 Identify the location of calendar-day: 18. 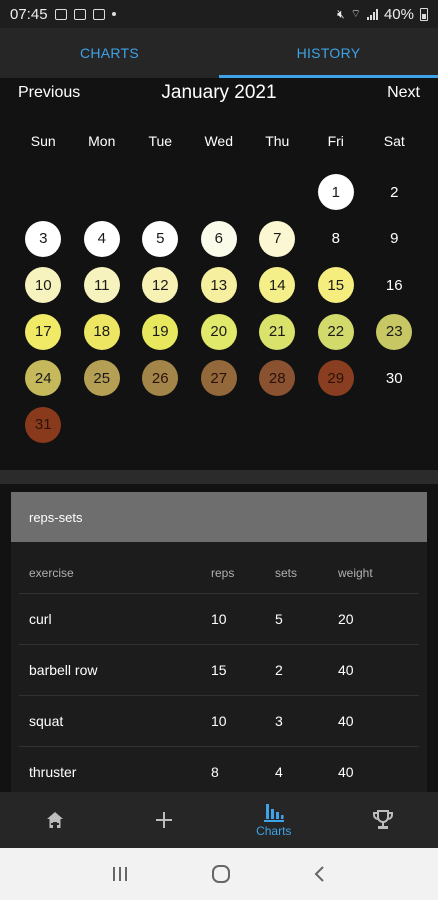
(101, 331).